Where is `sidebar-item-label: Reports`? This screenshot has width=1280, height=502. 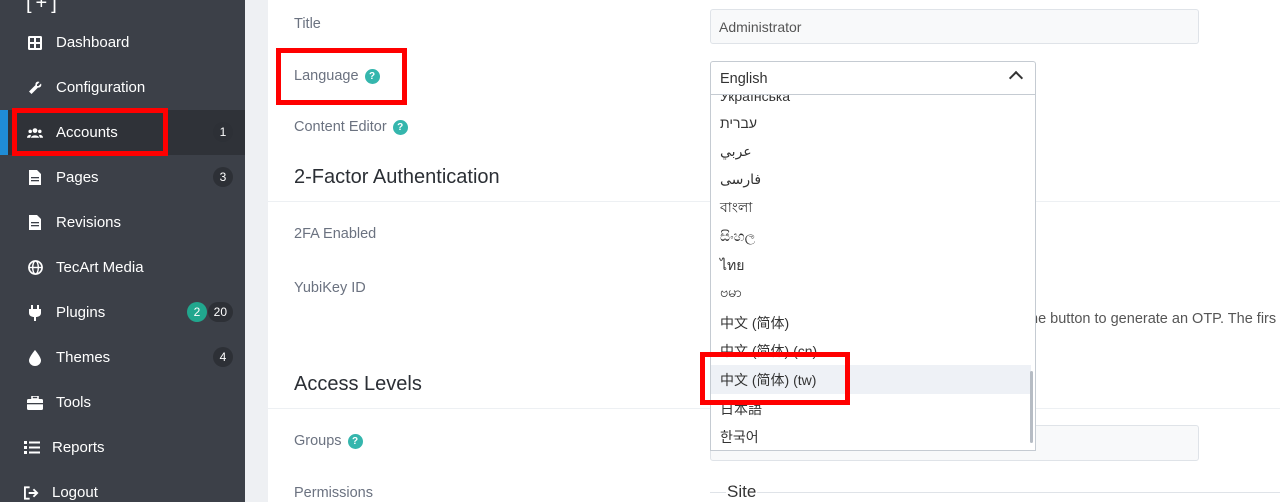 sidebar-item-label: Reports is located at coordinates (78, 447).